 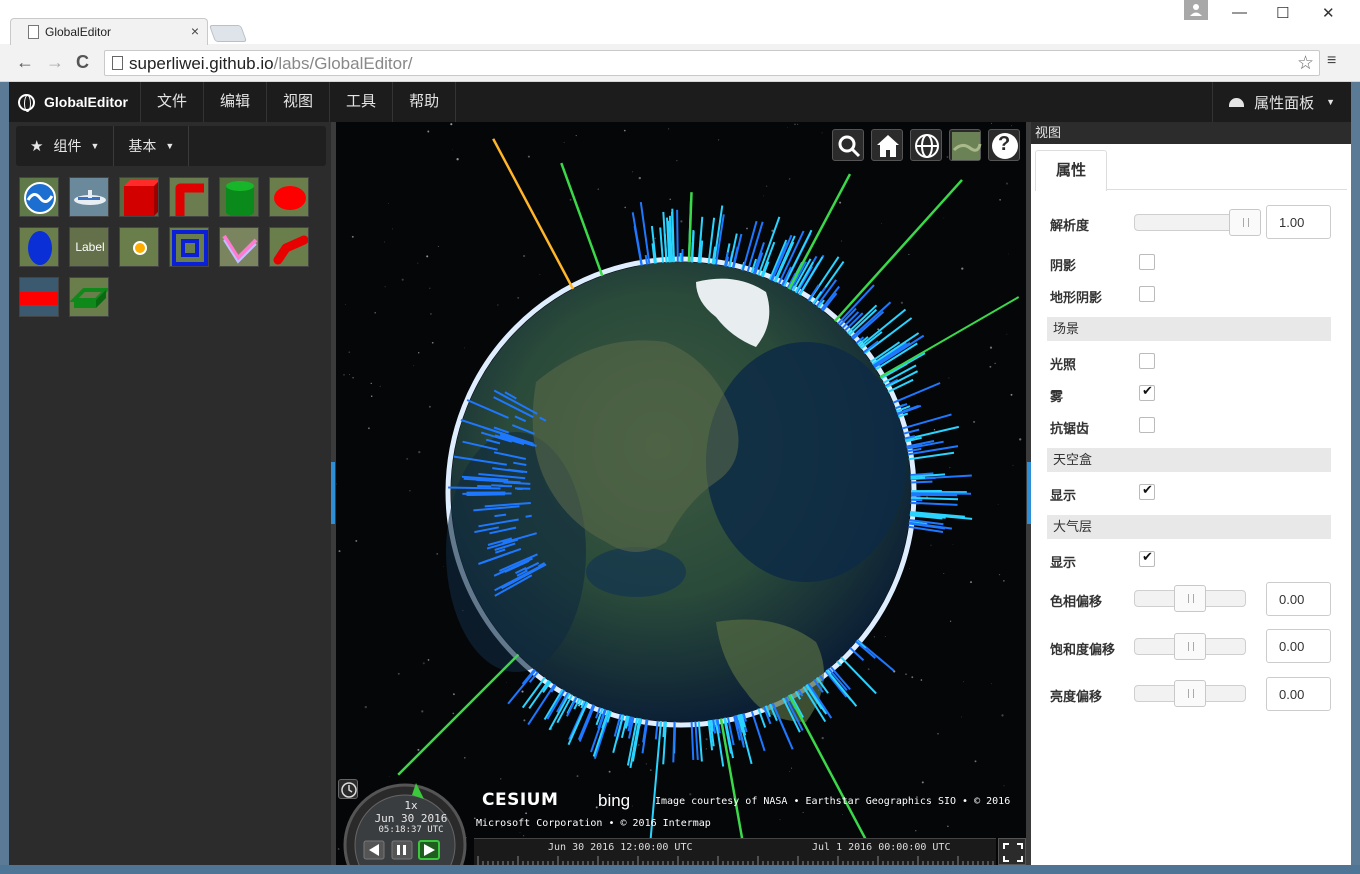 I want to click on ellipse-tile, so click(x=289, y=197).